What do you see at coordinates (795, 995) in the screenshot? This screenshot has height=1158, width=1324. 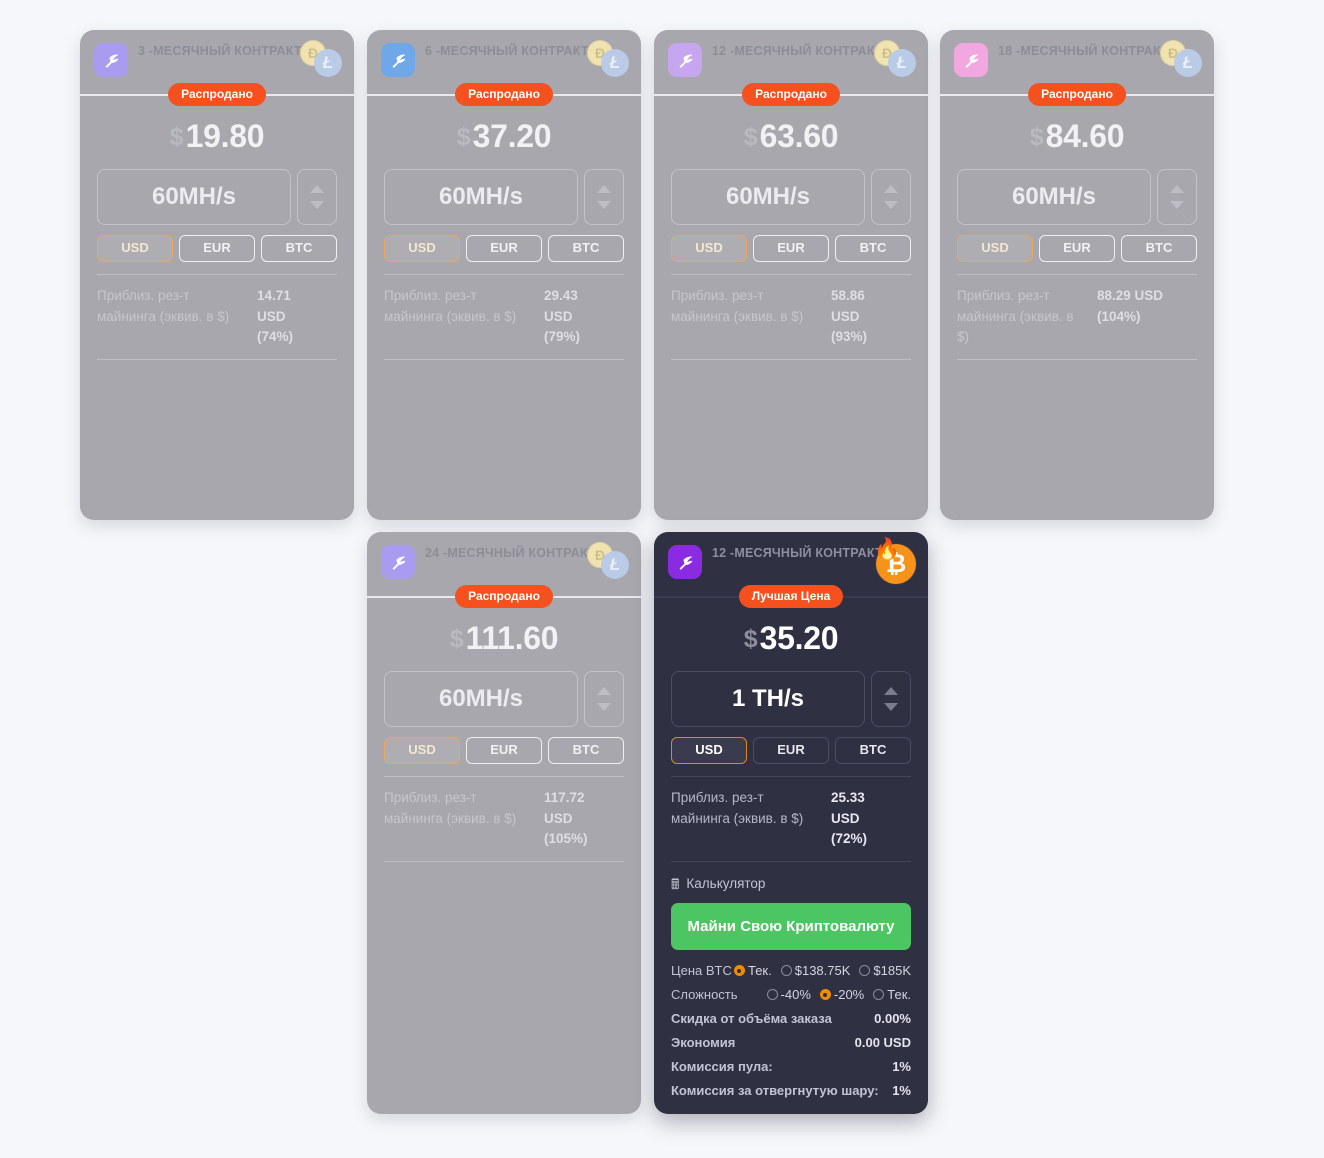 I see `difficulty-option-label: -40%` at bounding box center [795, 995].